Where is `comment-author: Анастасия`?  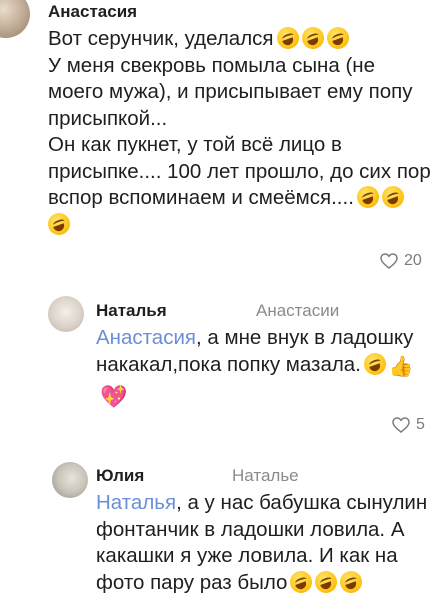 comment-author: Анастасия is located at coordinates (92, 12).